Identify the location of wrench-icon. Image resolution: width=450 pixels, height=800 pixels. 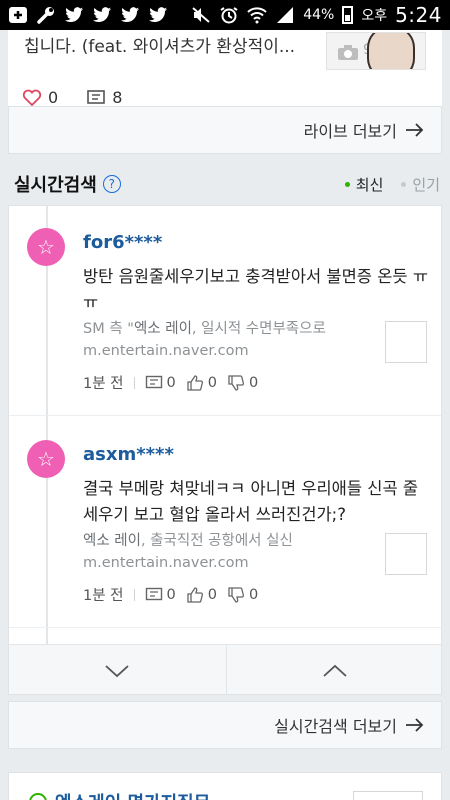
(45, 15).